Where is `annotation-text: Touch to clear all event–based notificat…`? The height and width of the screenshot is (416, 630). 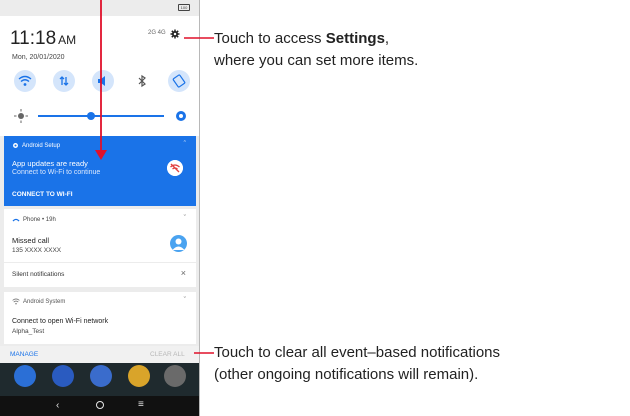 annotation-text: Touch to clear all event–based notificat… is located at coordinates (357, 352).